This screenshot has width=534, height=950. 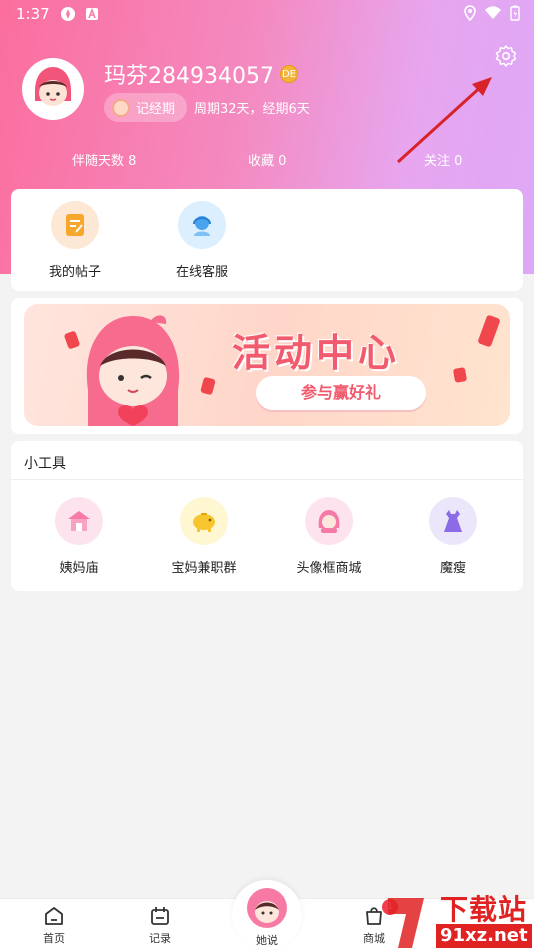 What do you see at coordinates (54, 916) in the screenshot?
I see `home-icon` at bounding box center [54, 916].